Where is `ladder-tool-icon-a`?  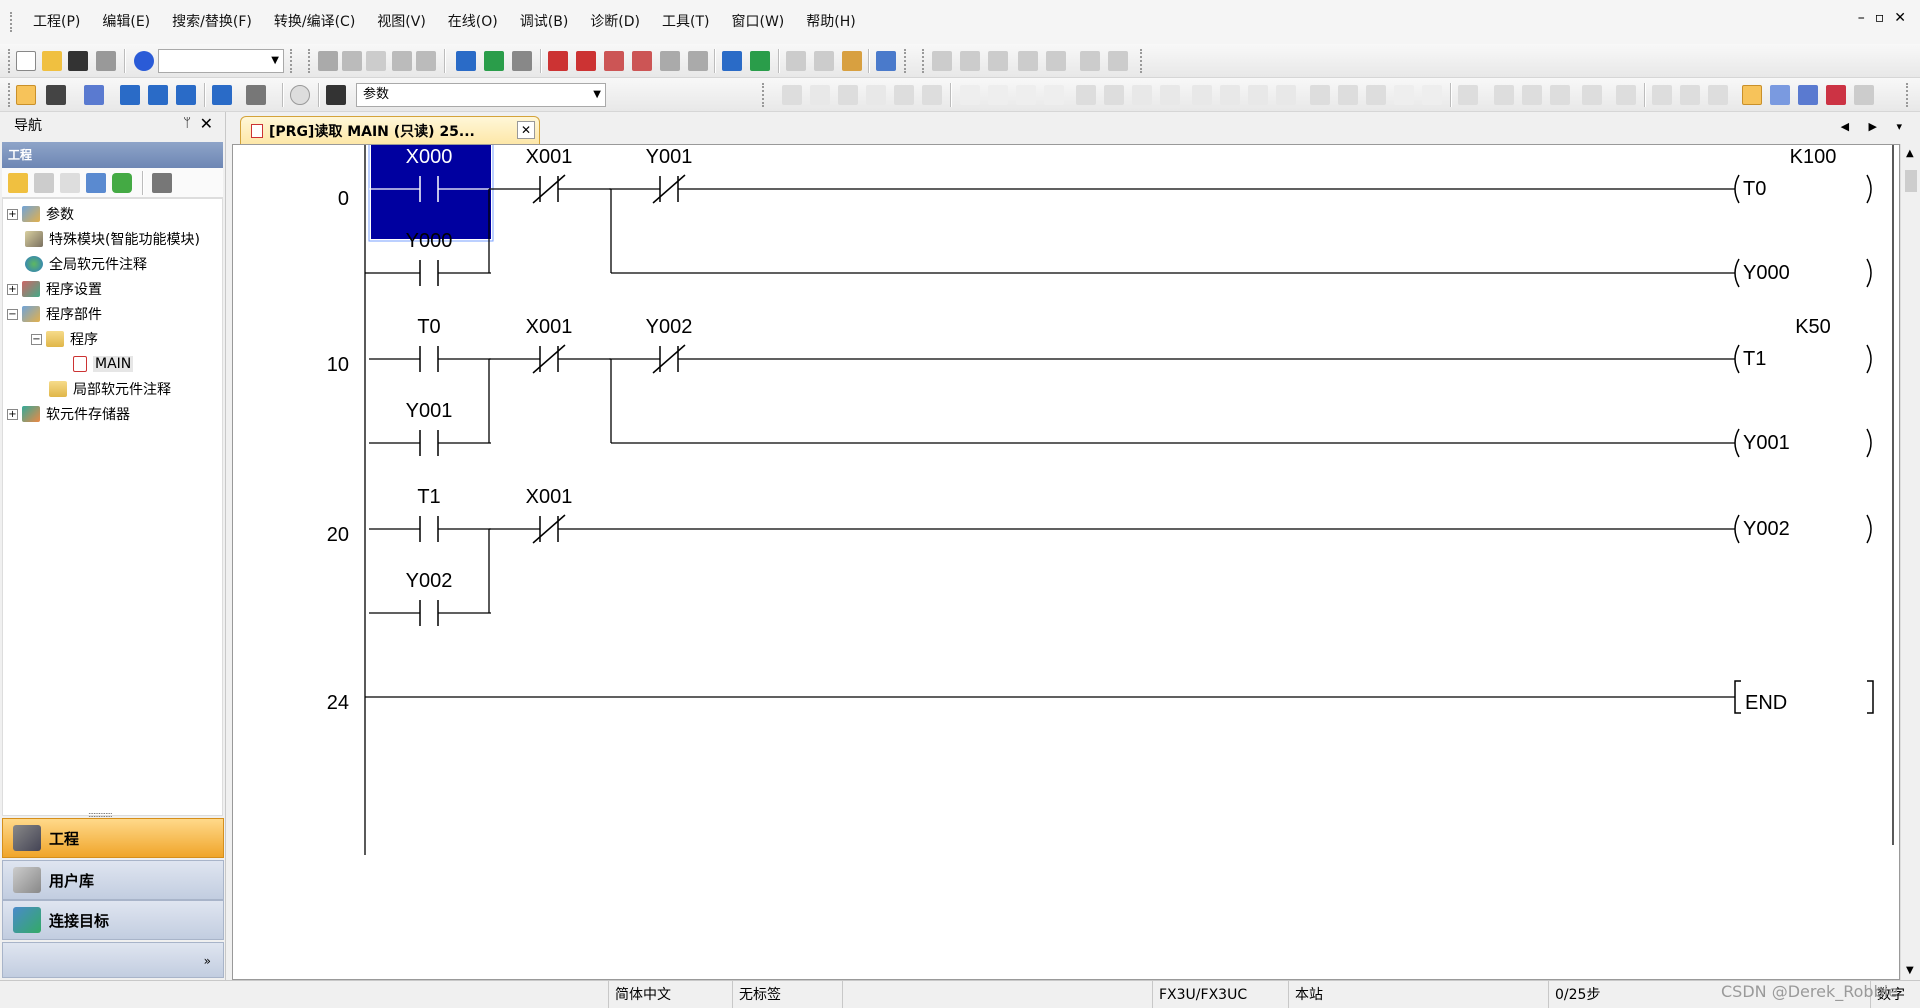
ladder-tool-icon-a is located at coordinates (942, 61).